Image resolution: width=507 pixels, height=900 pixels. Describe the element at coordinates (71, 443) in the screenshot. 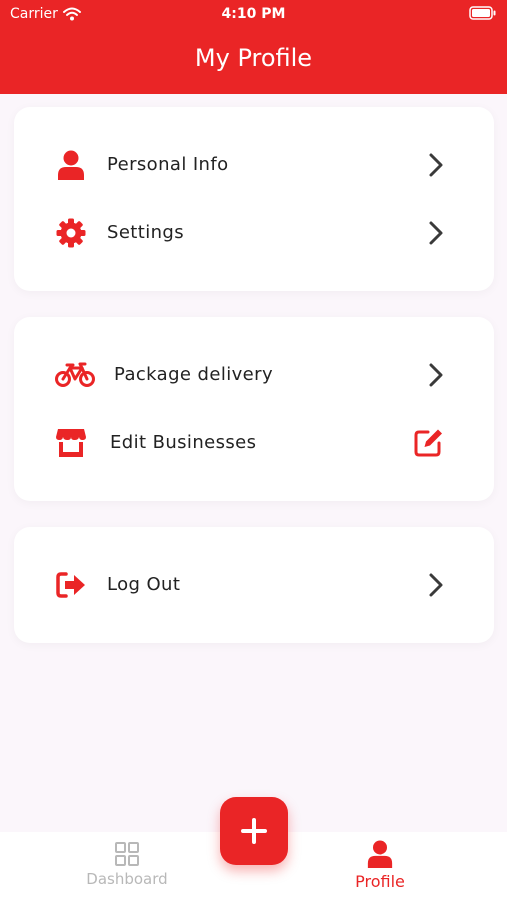

I see `store-icon` at that location.